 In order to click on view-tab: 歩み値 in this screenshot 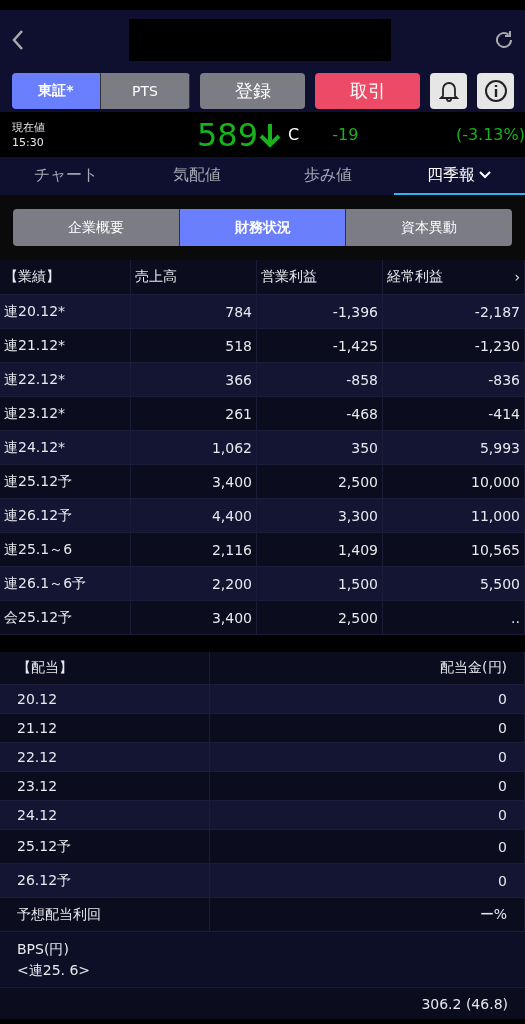, I will do `click(328, 176)`.